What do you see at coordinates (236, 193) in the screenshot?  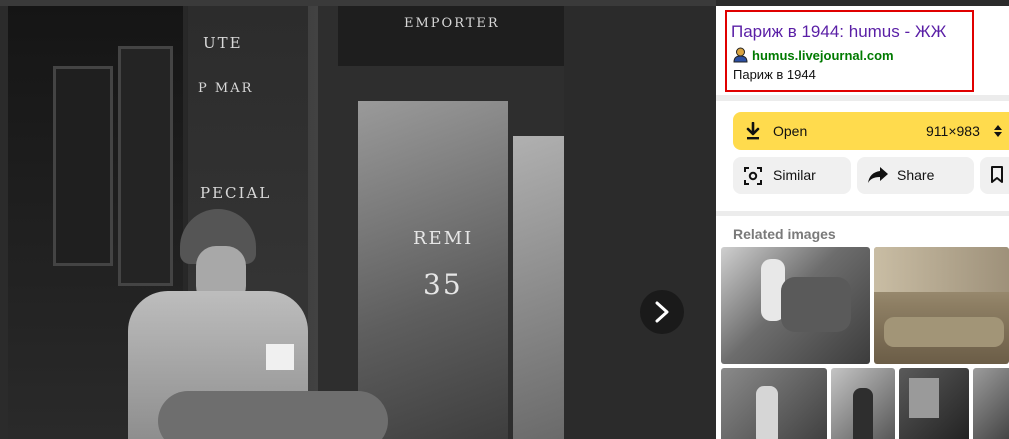 I see `photo-text-3: PECIAL` at bounding box center [236, 193].